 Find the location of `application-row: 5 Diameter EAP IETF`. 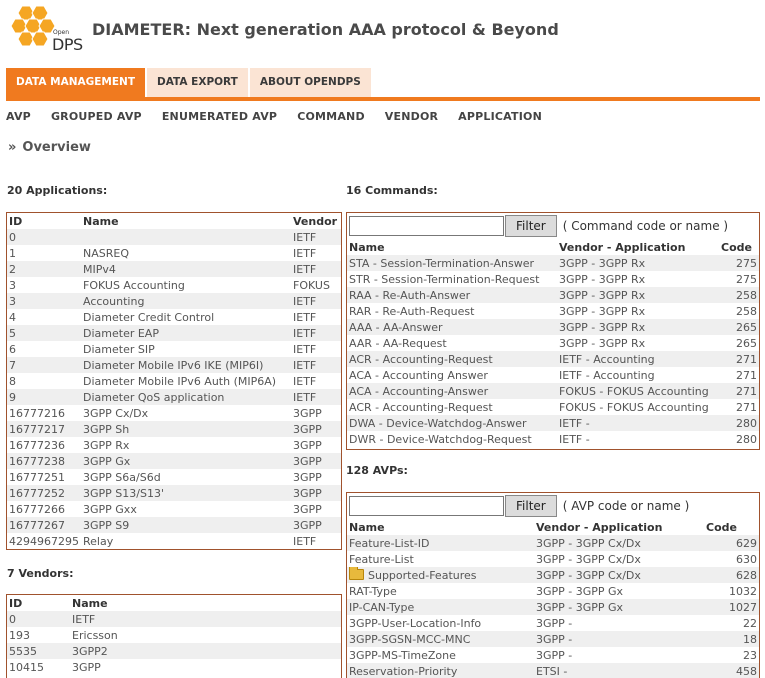

application-row: 5 Diameter EAP IETF is located at coordinates (174, 333).